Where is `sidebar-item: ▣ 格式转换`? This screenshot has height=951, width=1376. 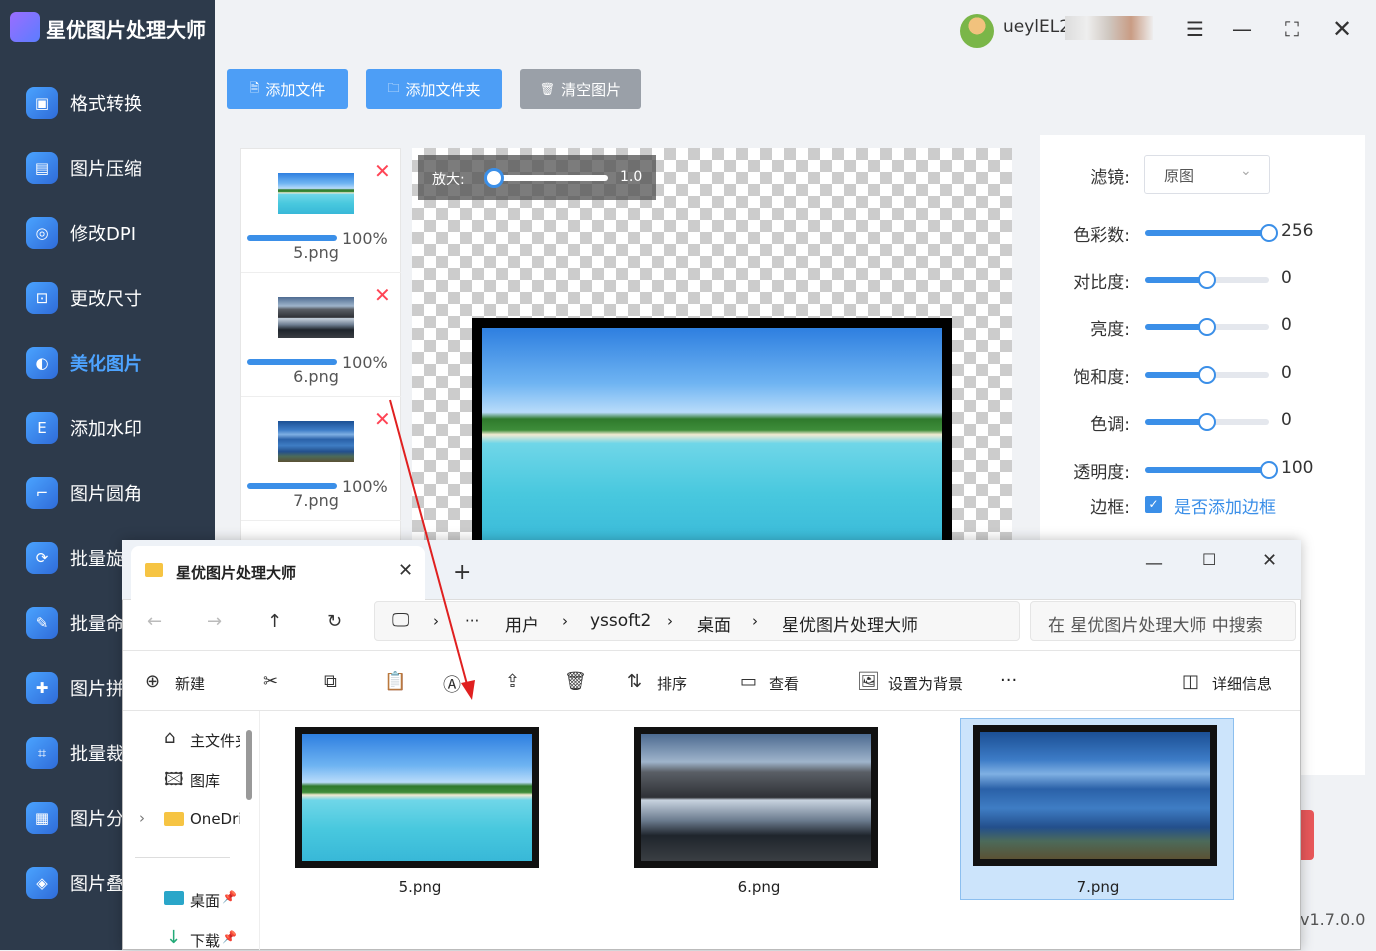
sidebar-item: ▣ 格式转换 is located at coordinates (107, 103).